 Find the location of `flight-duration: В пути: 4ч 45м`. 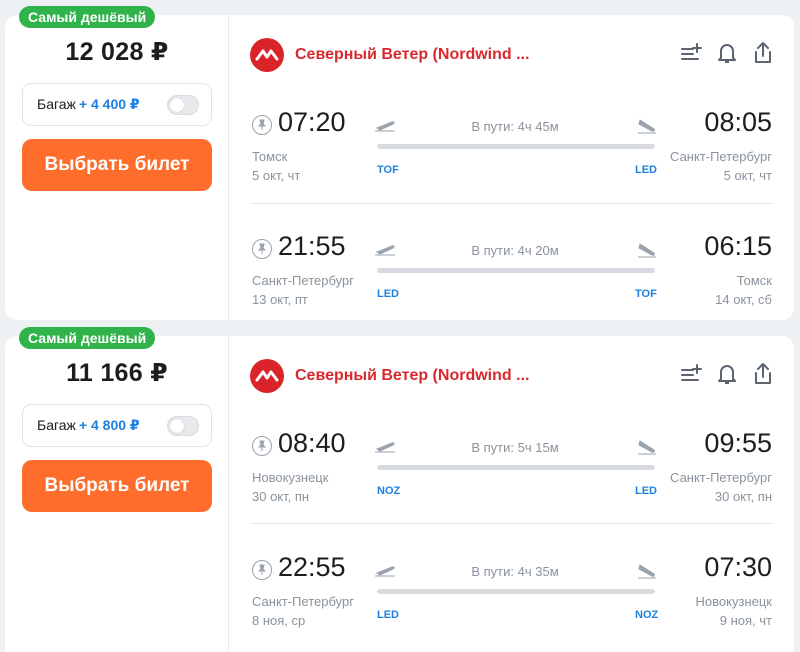

flight-duration: В пути: 4ч 45м is located at coordinates (515, 126).